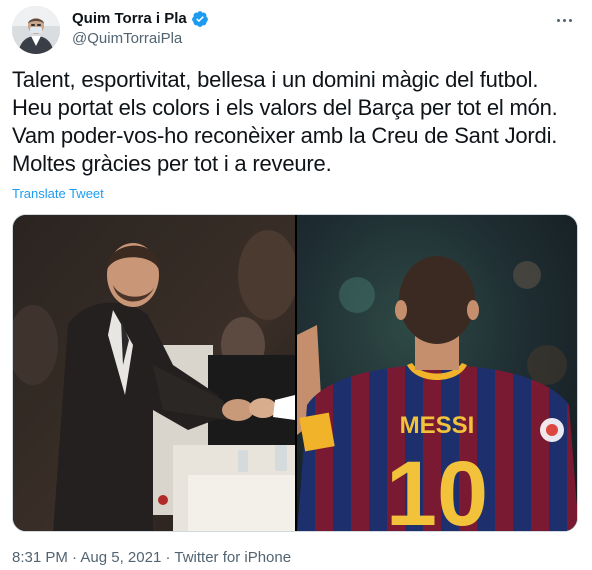 This screenshot has width=592, height=570. I want to click on verified-badge-icon, so click(199, 19).